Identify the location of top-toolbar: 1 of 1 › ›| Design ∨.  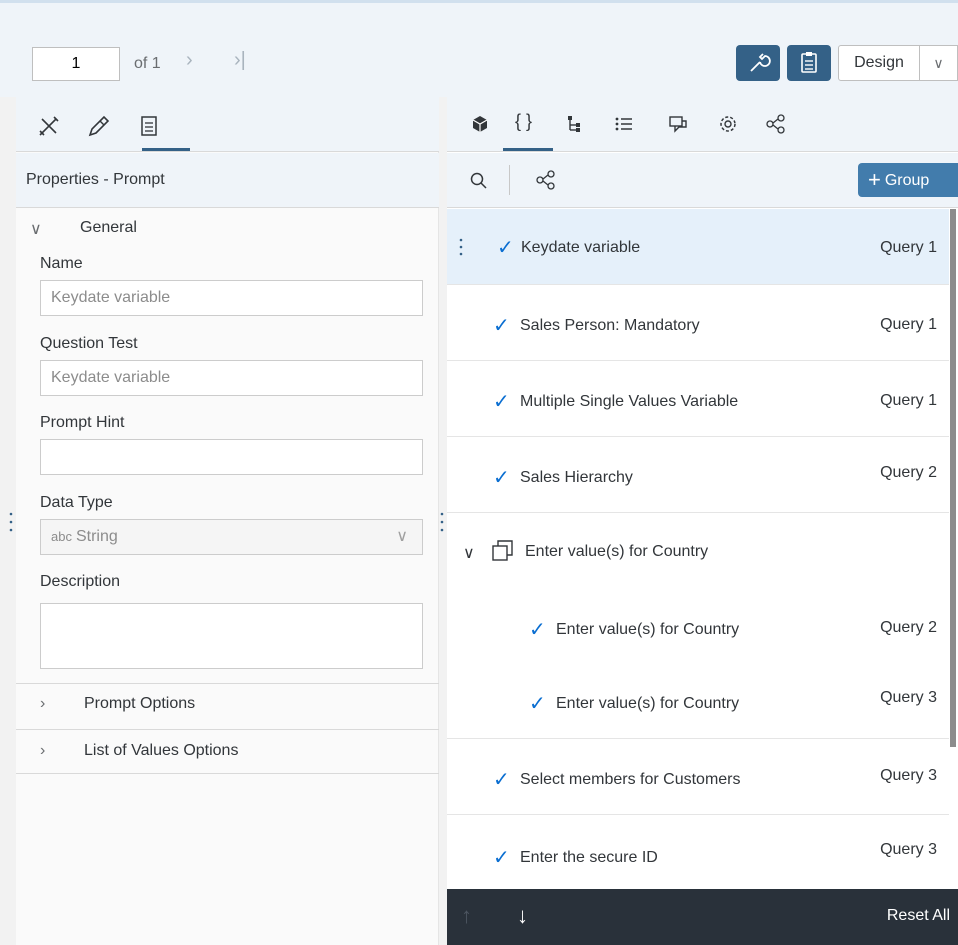
(479, 48).